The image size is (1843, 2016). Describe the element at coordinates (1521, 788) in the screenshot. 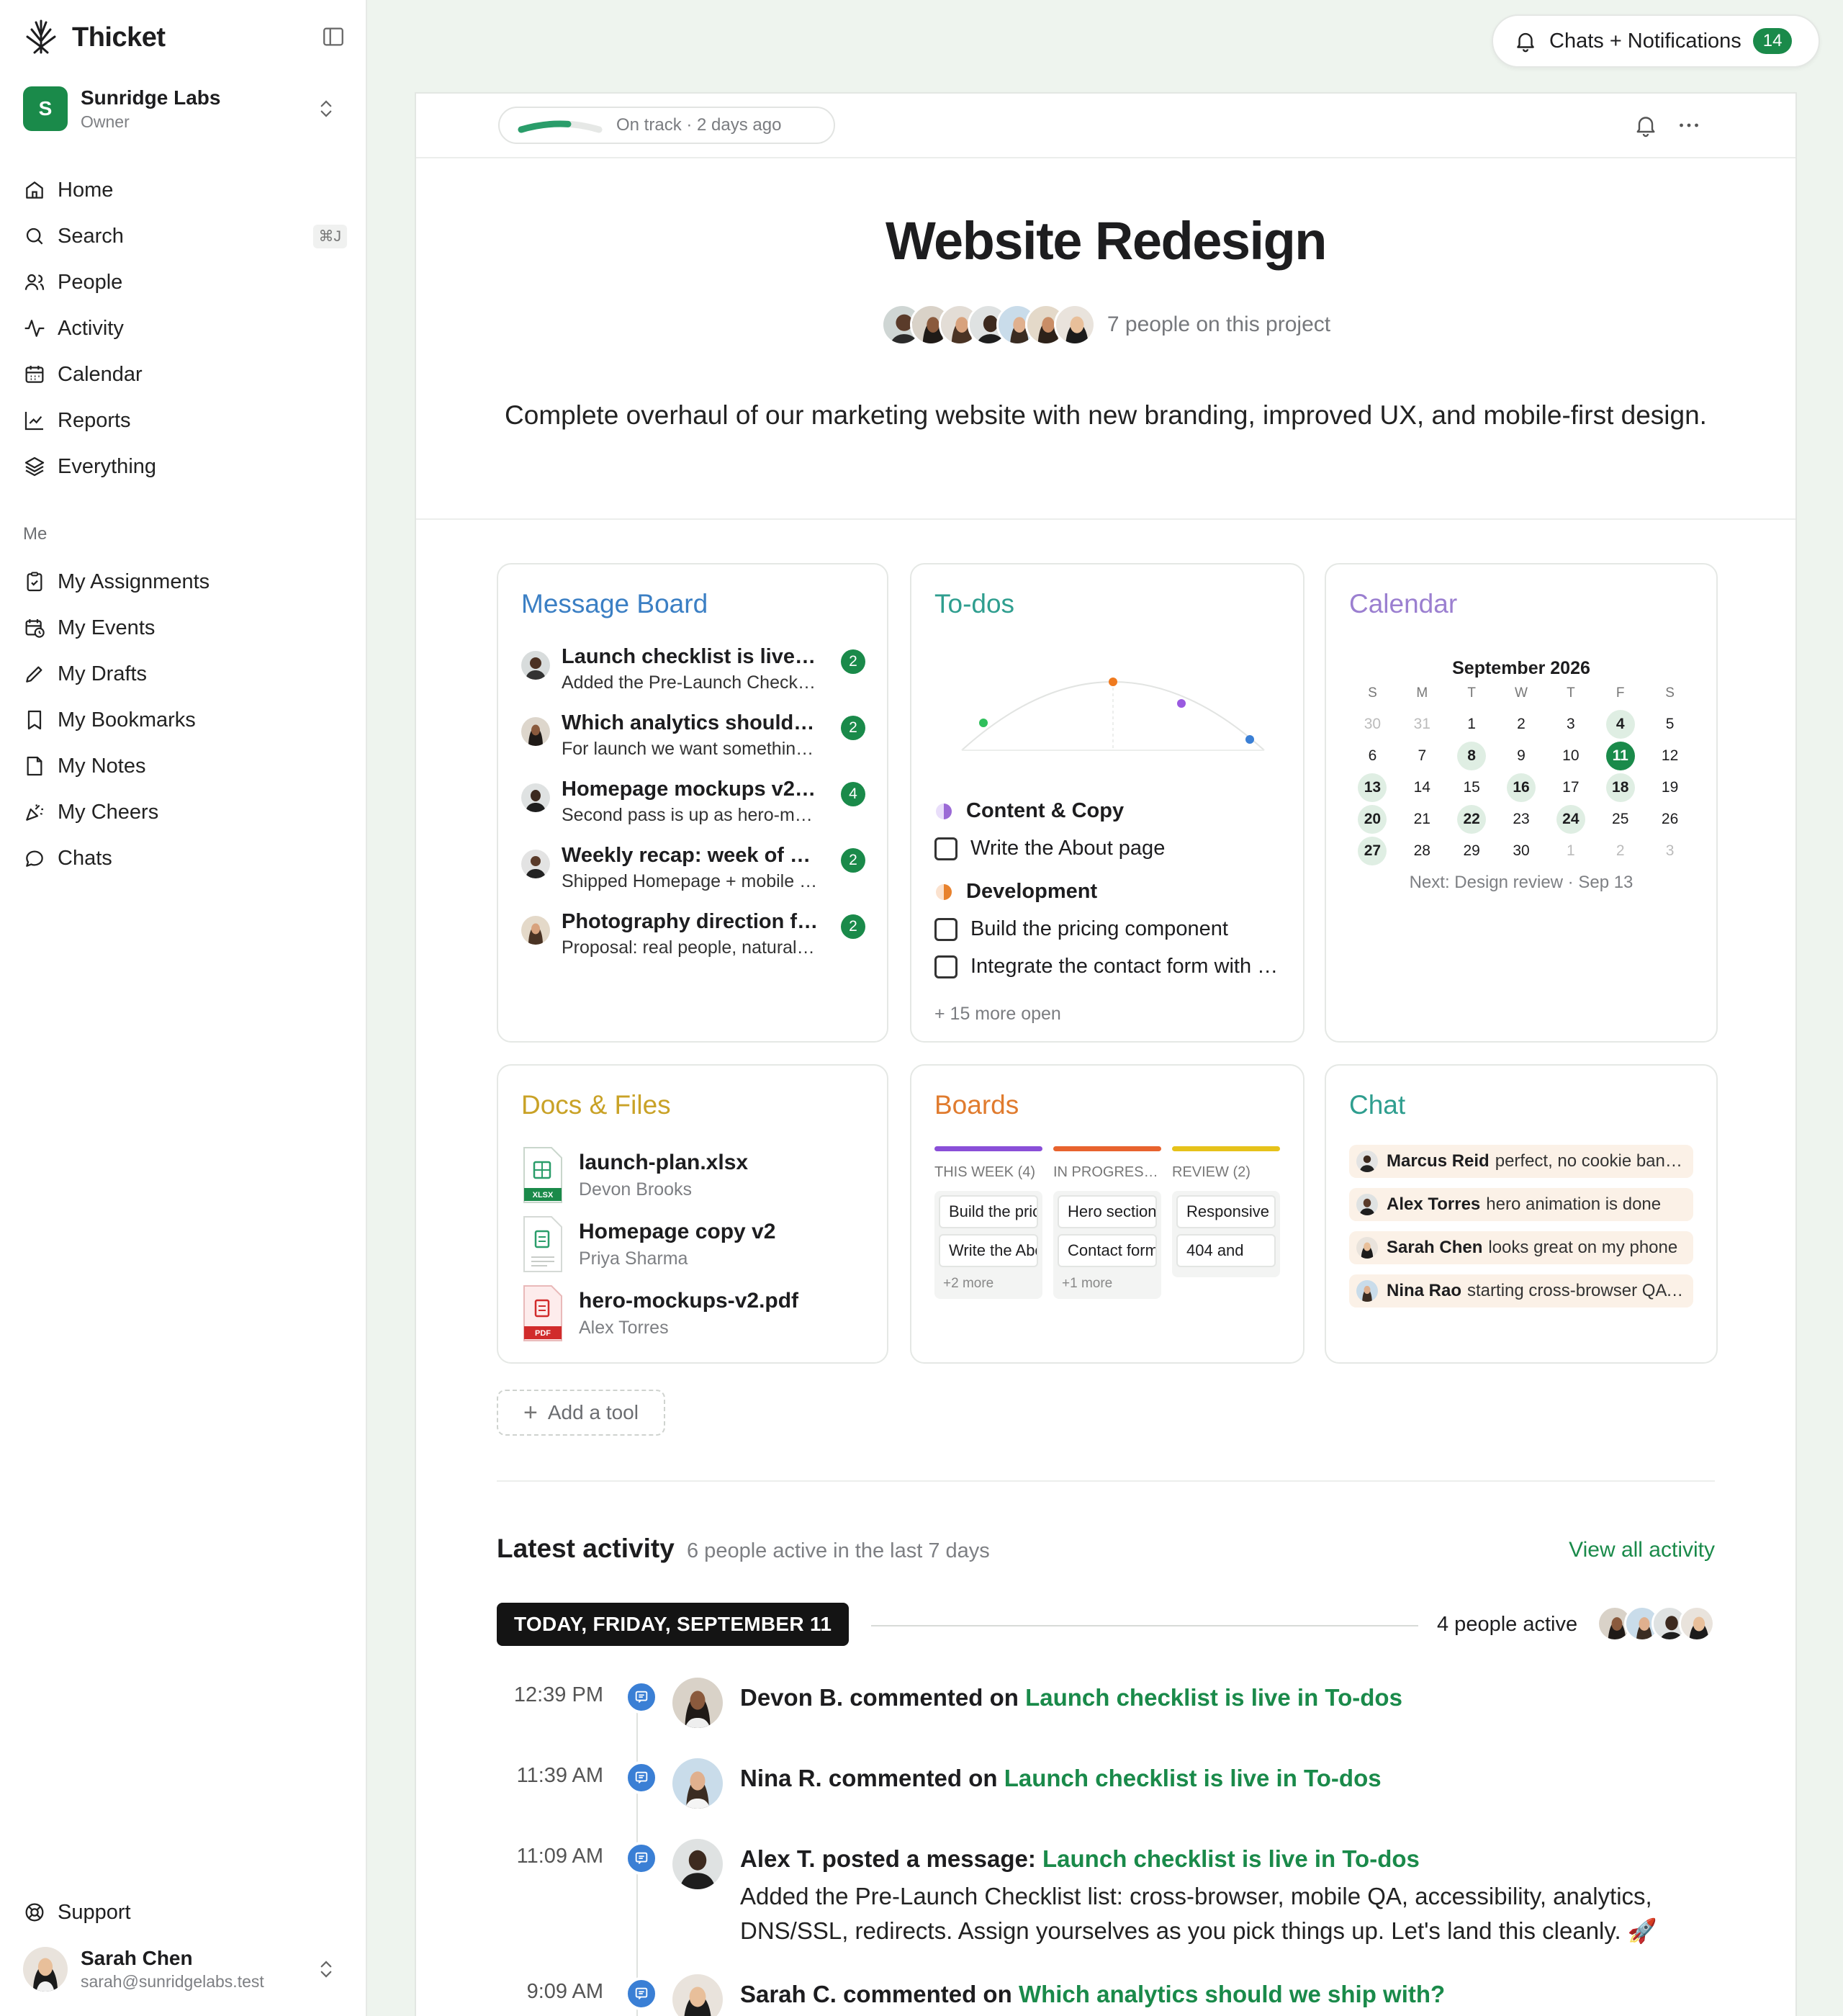

I see `calendar-day: 16` at that location.